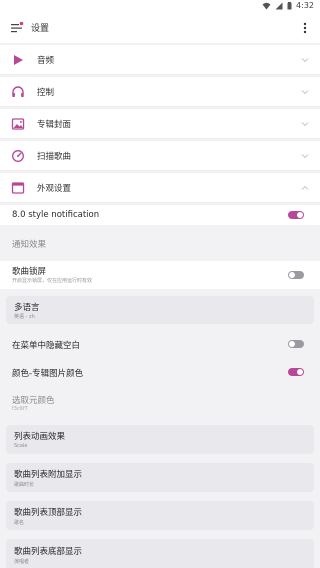 This screenshot has height=568, width=320. Describe the element at coordinates (160, 275) in the screenshot. I see `lyrics-lockscreen-row: 歌曲锁屏 开启显示锁屏，仅在应用运行时有效` at that location.